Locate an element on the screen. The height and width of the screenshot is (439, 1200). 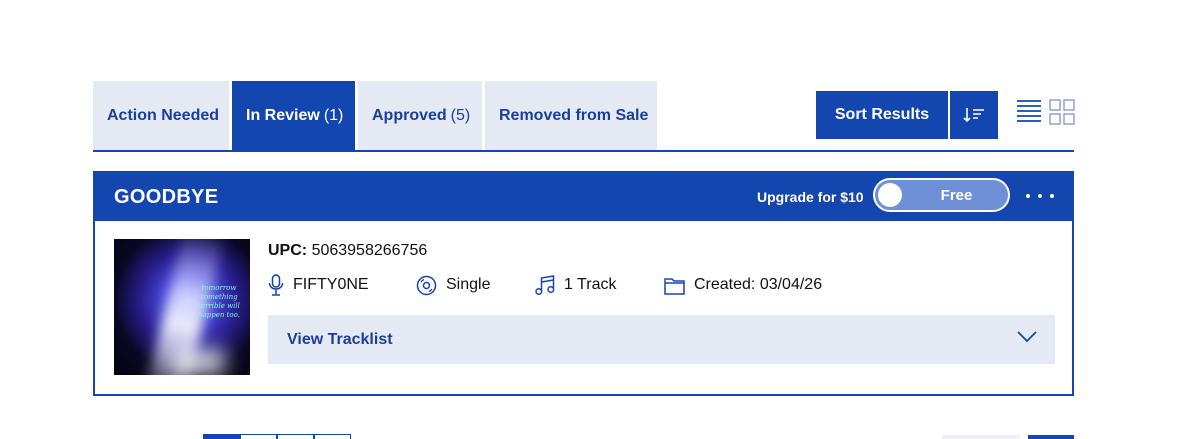
microphone-icon is located at coordinates (276, 285).